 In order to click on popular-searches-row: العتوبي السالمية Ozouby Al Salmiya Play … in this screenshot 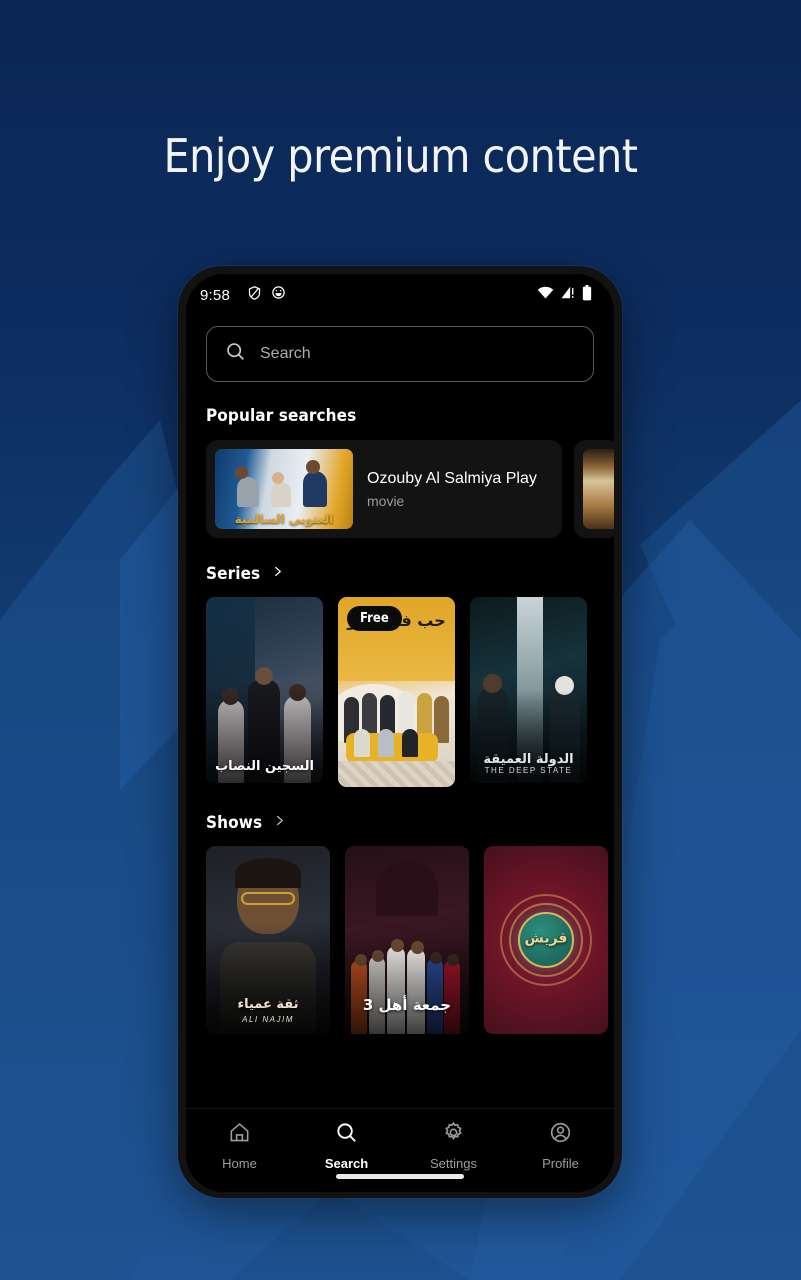, I will do `click(400, 489)`.